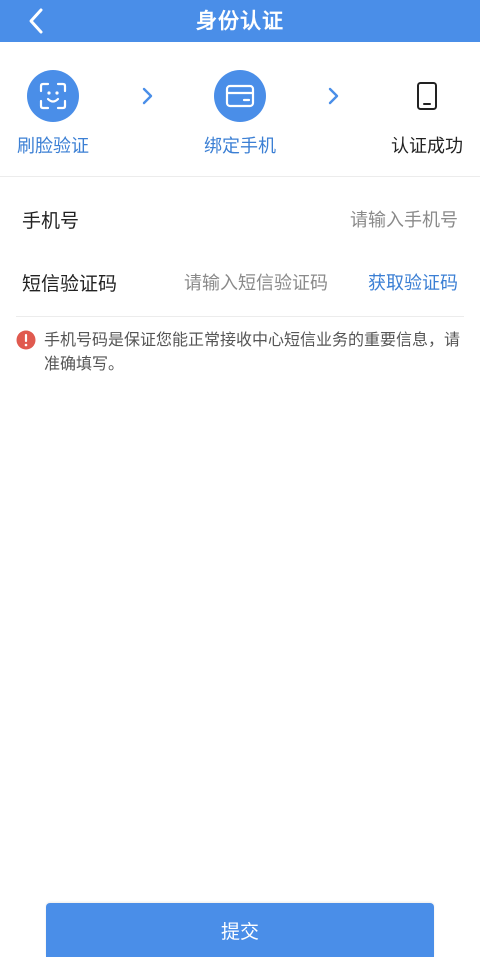 This screenshot has height=957, width=480. I want to click on phone-row: 手机号, so click(240, 221).